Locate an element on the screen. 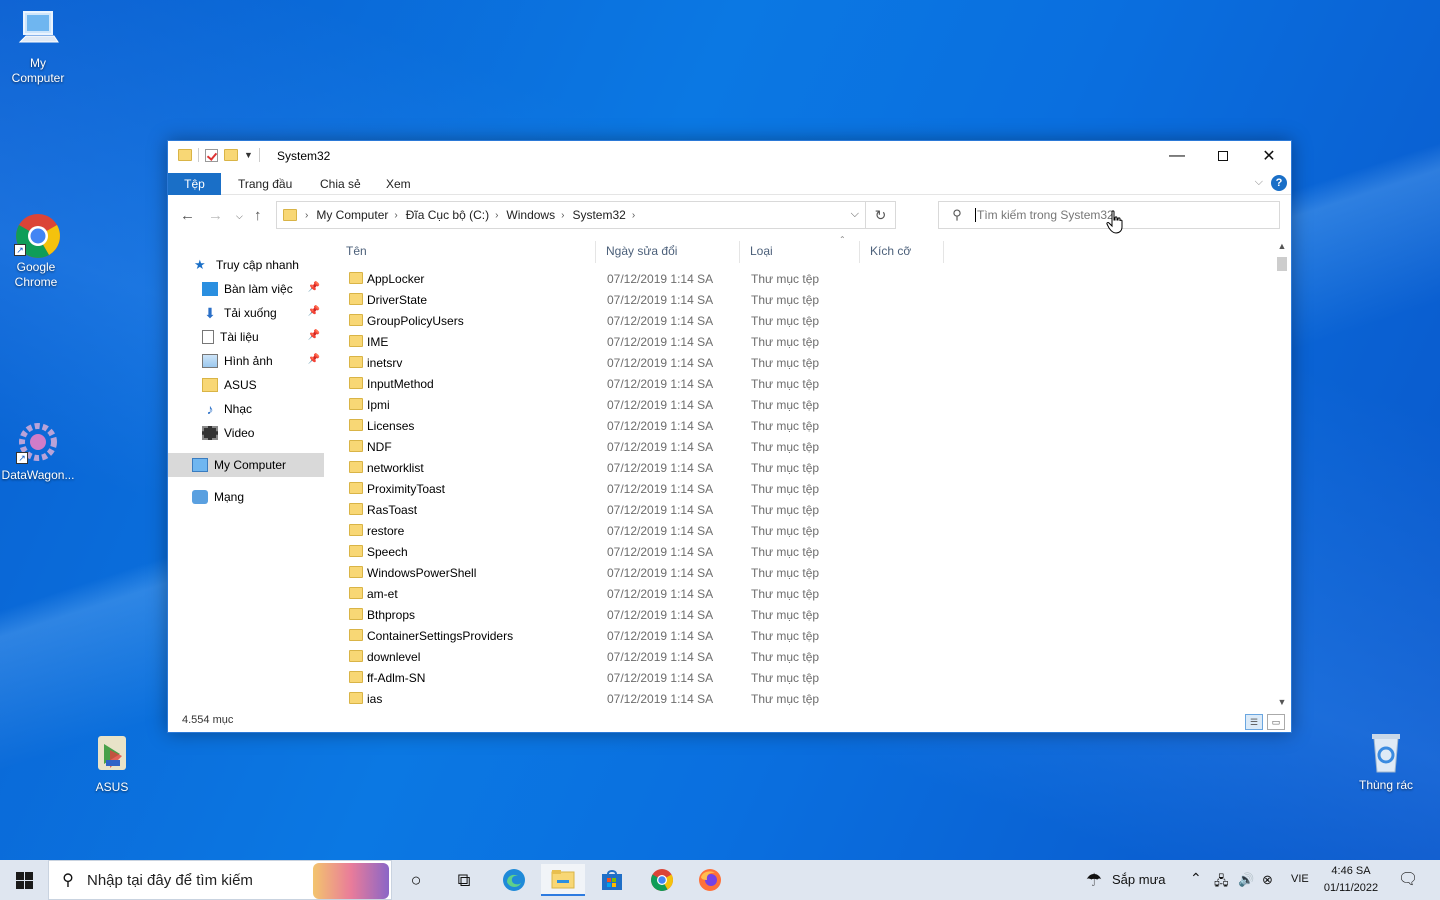 The width and height of the screenshot is (1440, 900). chrome-icon is located at coordinates (662, 880).